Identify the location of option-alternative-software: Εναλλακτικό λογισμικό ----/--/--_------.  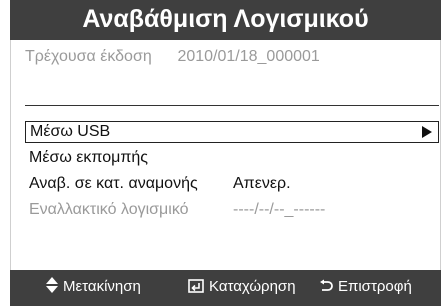
(232, 210).